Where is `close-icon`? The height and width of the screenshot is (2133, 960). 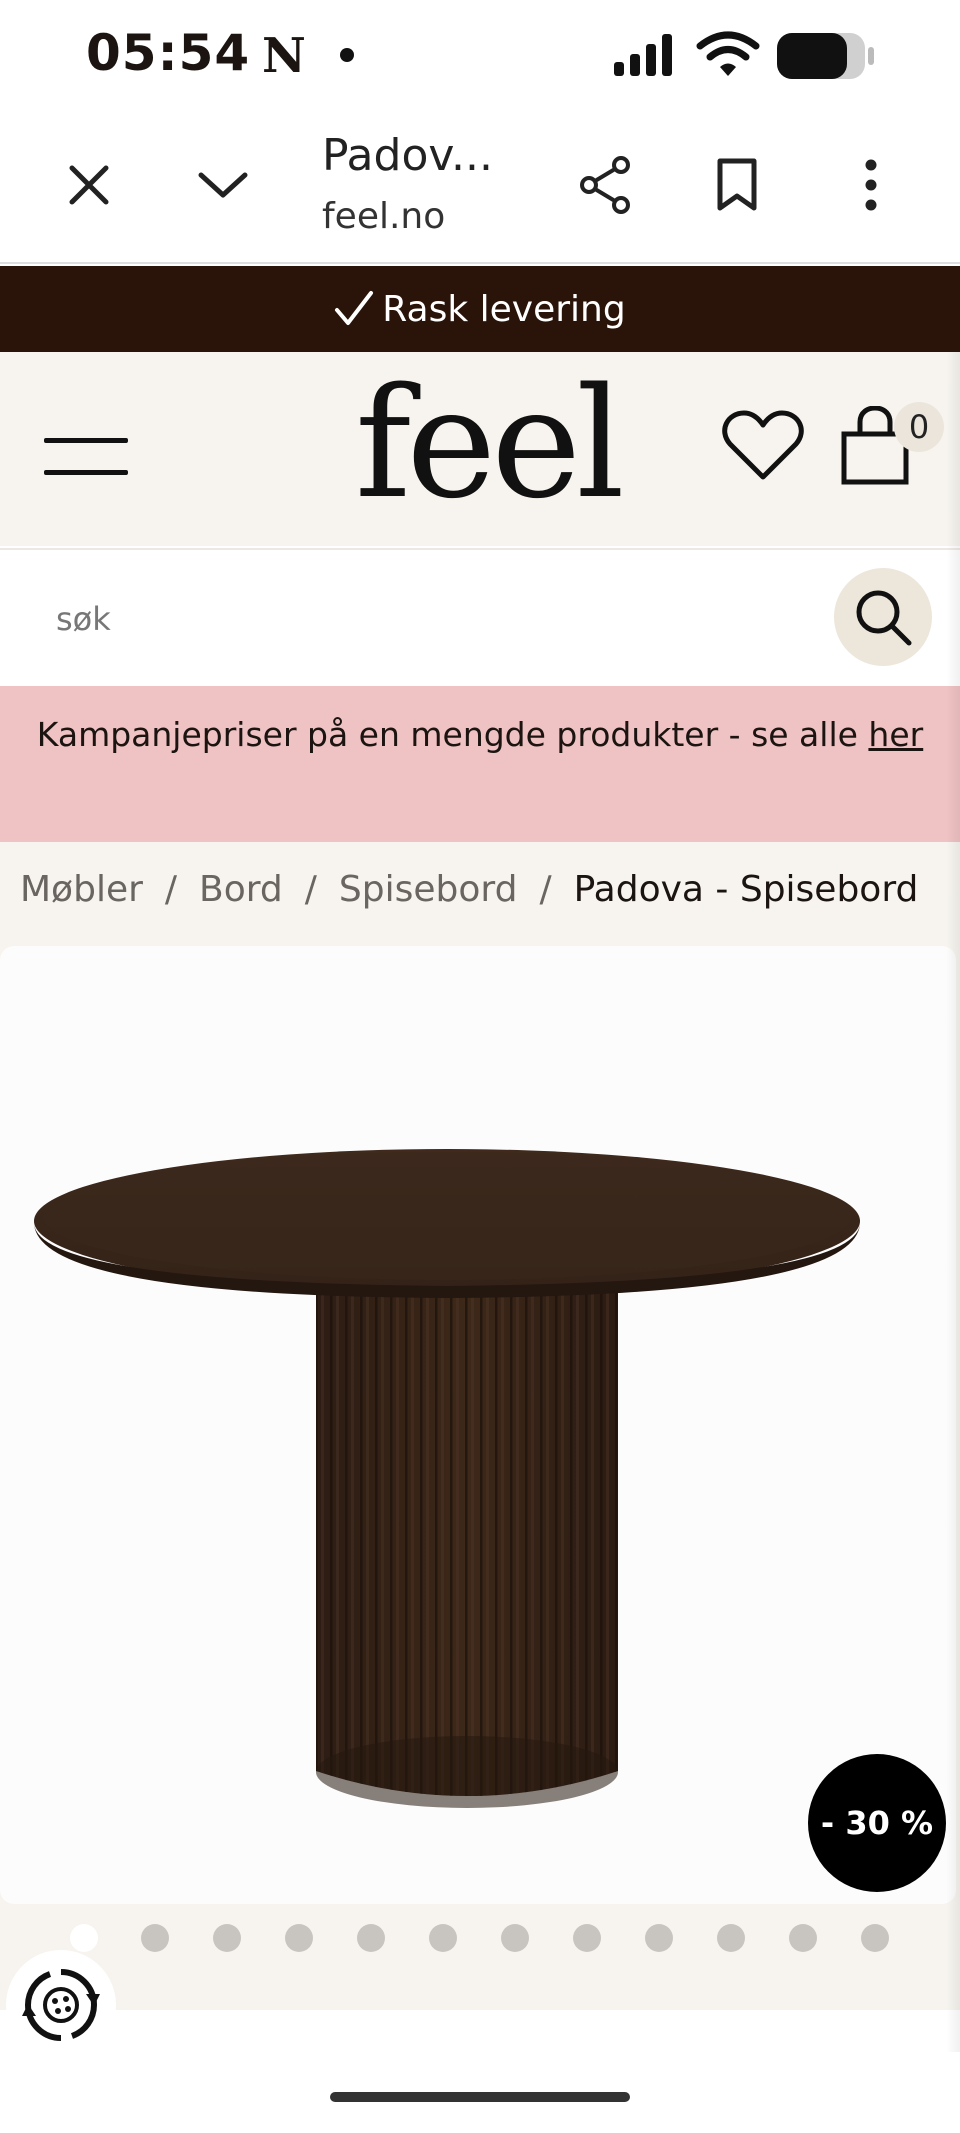 close-icon is located at coordinates (89, 185).